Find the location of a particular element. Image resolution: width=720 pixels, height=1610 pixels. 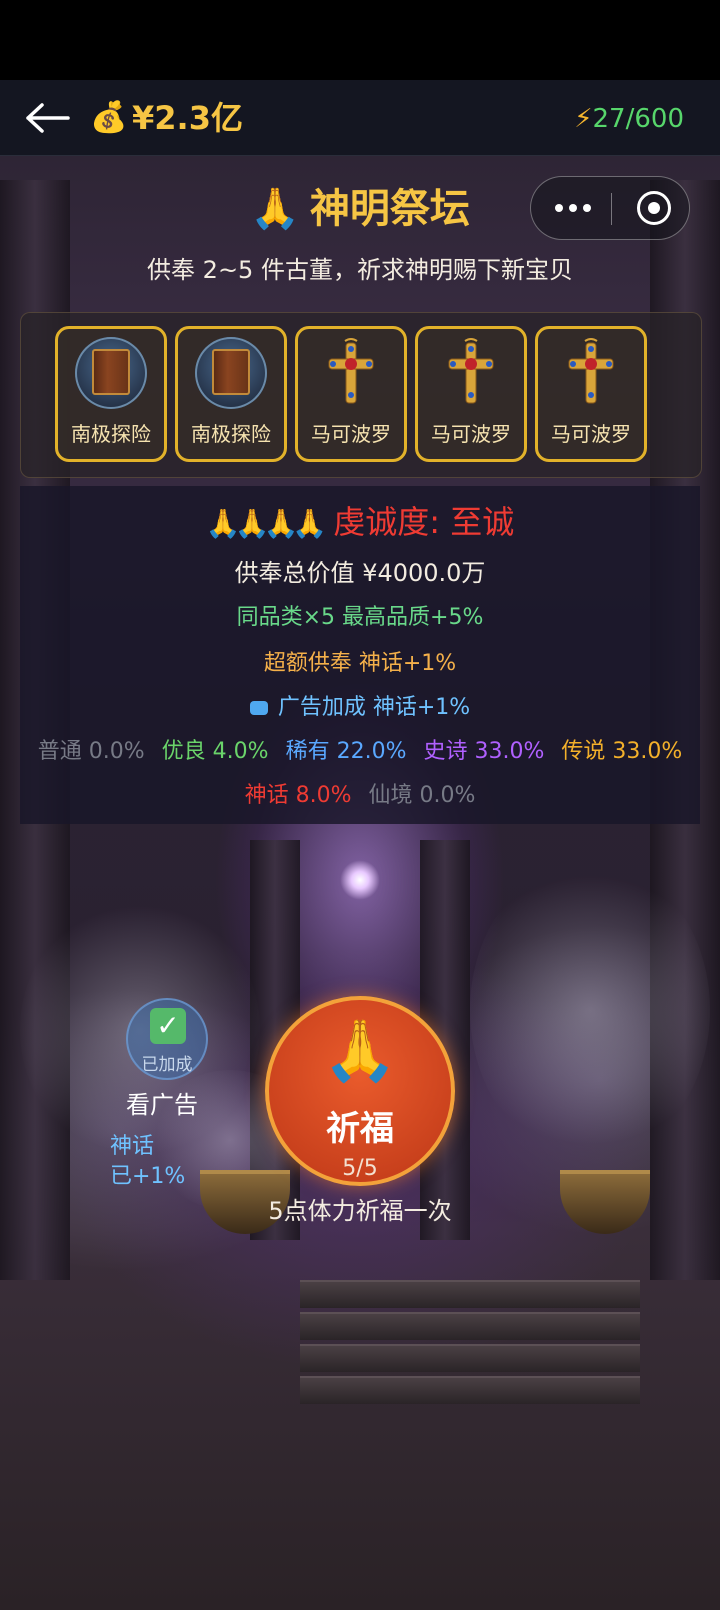

money-bag-icon: 💰 is located at coordinates (109, 117).